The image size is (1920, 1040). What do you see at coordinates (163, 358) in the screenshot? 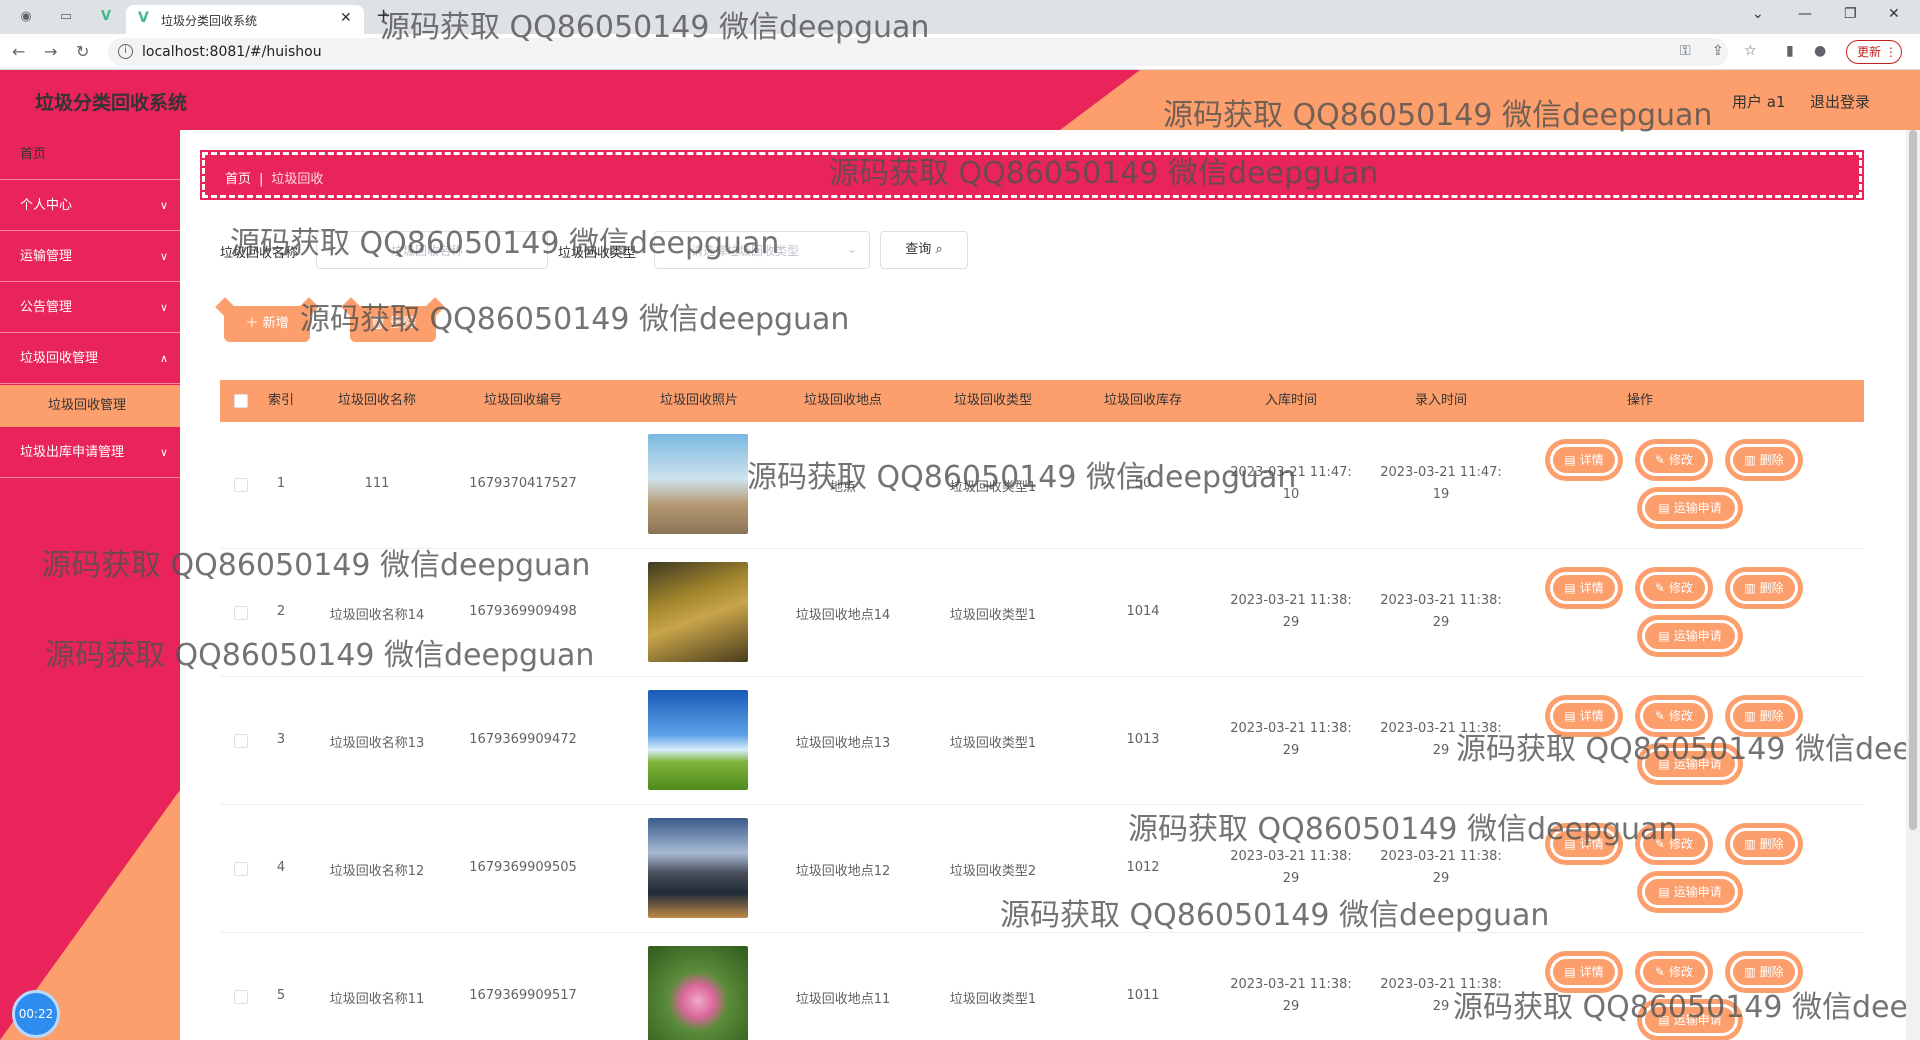
I see `chevron-up-icon: ∧` at bounding box center [163, 358].